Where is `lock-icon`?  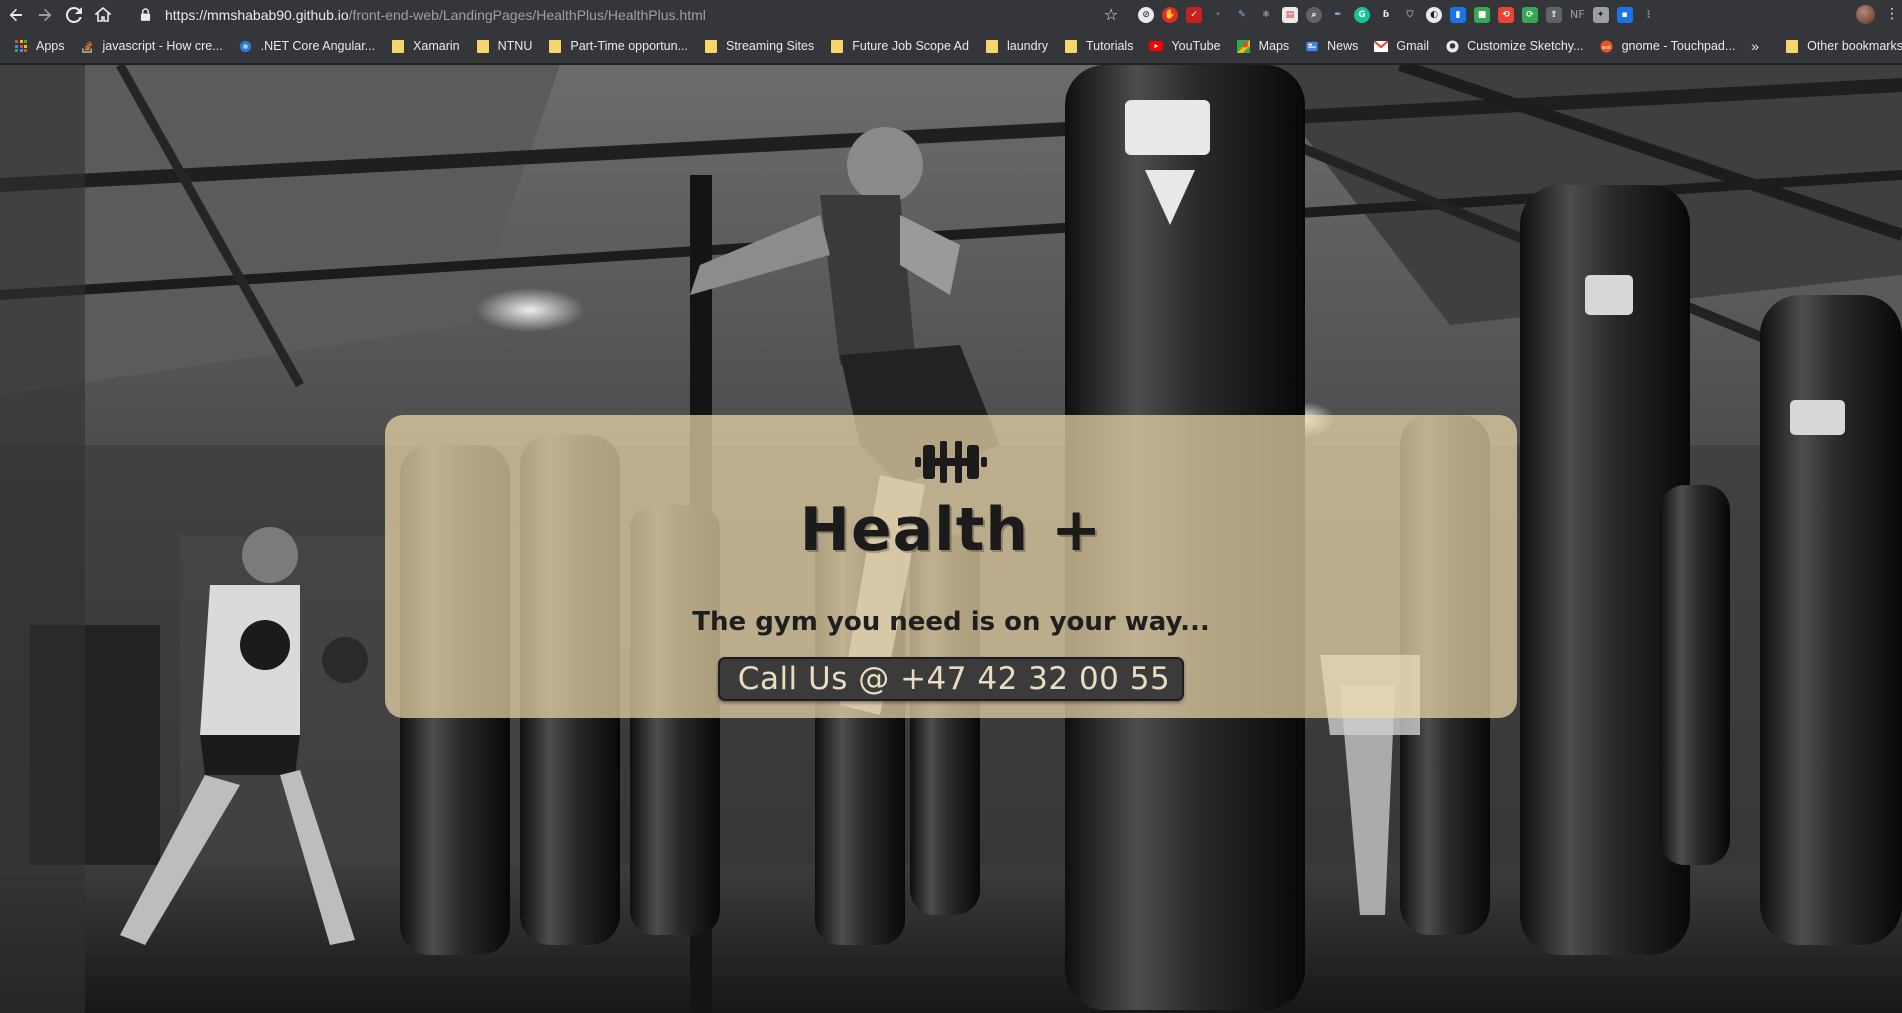 lock-icon is located at coordinates (146, 15).